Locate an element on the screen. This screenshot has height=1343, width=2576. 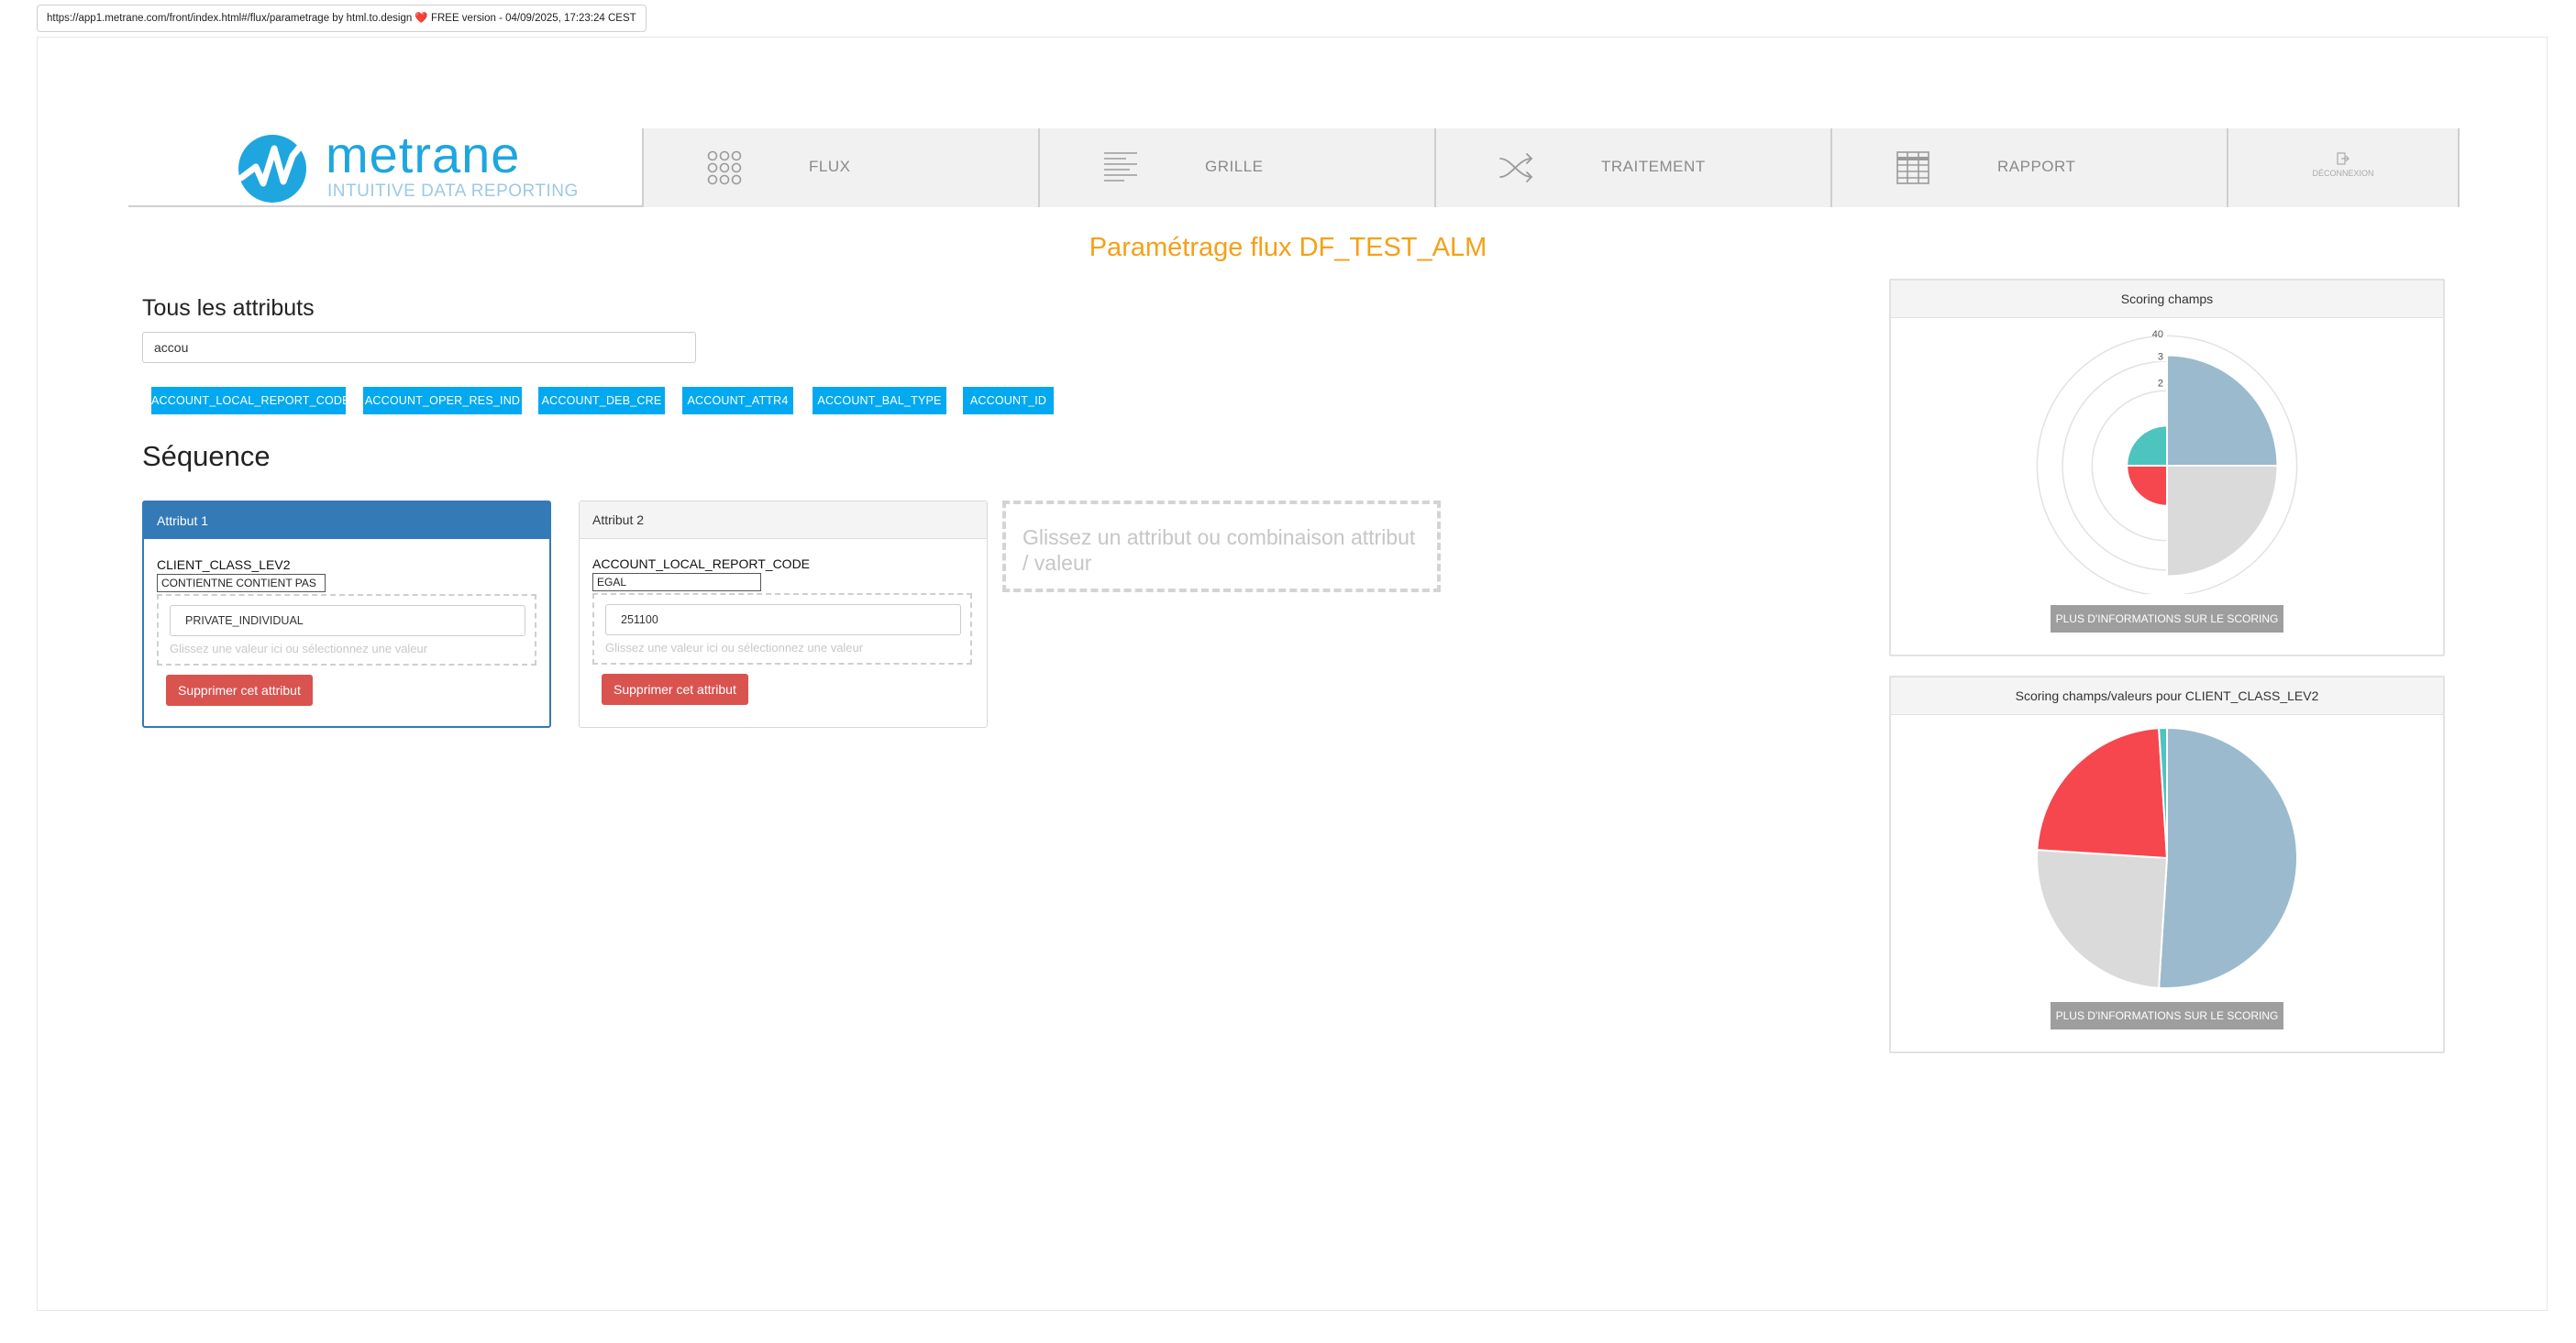
attribute-chip: ACCOUNT_BAL_TYPE is located at coordinates (879, 400).